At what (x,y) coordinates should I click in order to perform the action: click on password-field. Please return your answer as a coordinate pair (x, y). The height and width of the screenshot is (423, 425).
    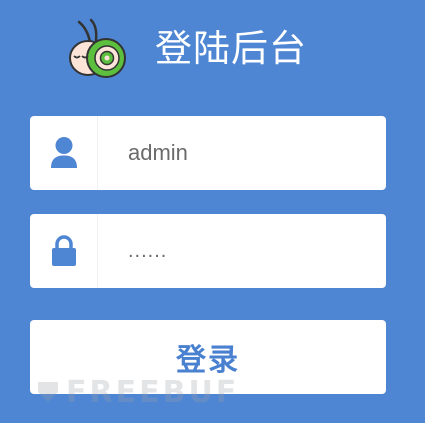
    Looking at the image, I should click on (208, 251).